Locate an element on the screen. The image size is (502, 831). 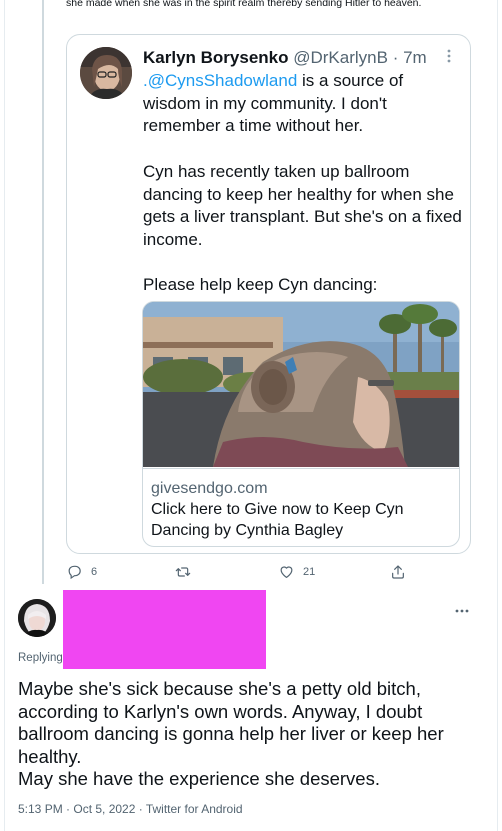
retweet-icon is located at coordinates (183, 572).